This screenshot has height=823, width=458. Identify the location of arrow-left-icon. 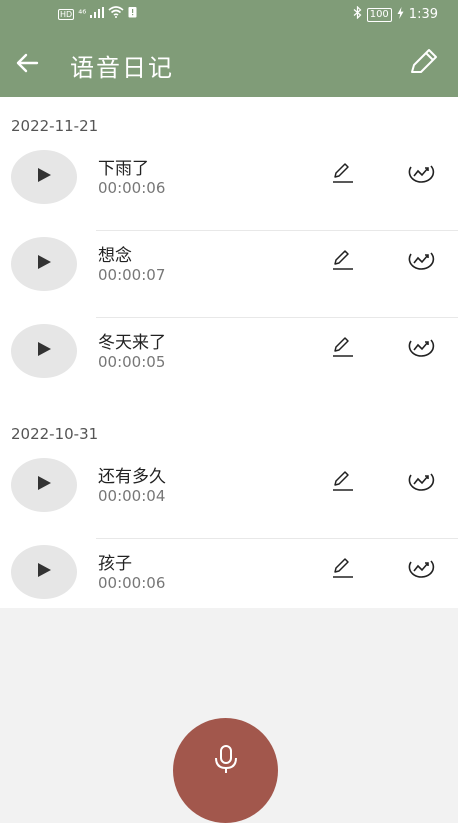
(27, 65).